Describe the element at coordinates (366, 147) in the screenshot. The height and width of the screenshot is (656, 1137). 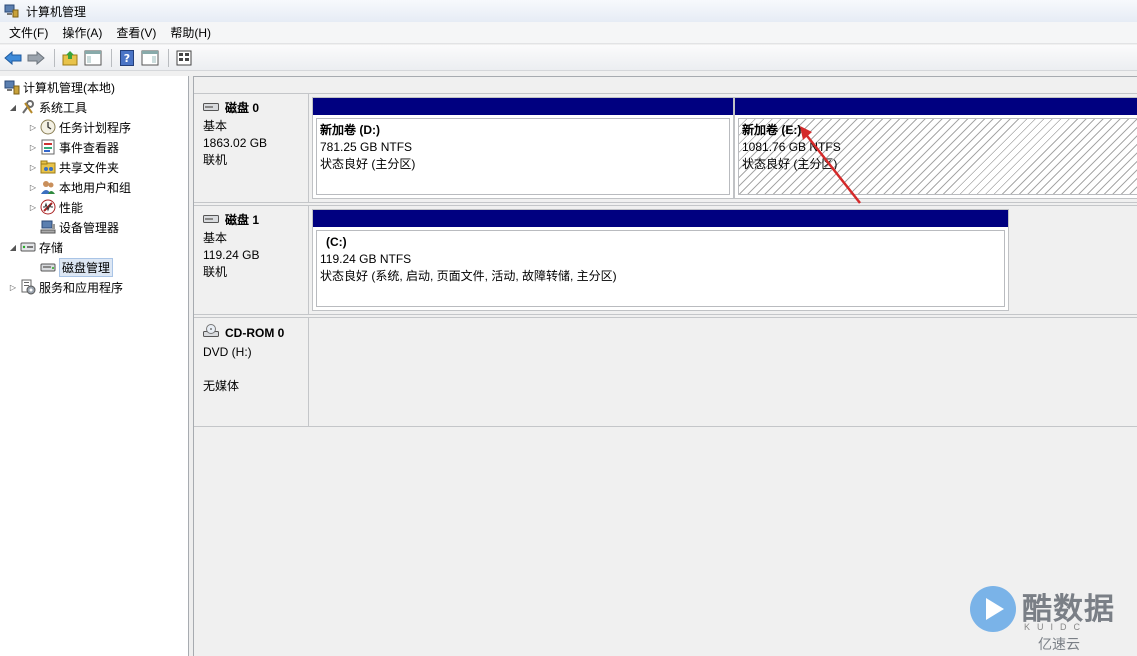
I see `partition-size: 781.25 GB NTFS` at that location.